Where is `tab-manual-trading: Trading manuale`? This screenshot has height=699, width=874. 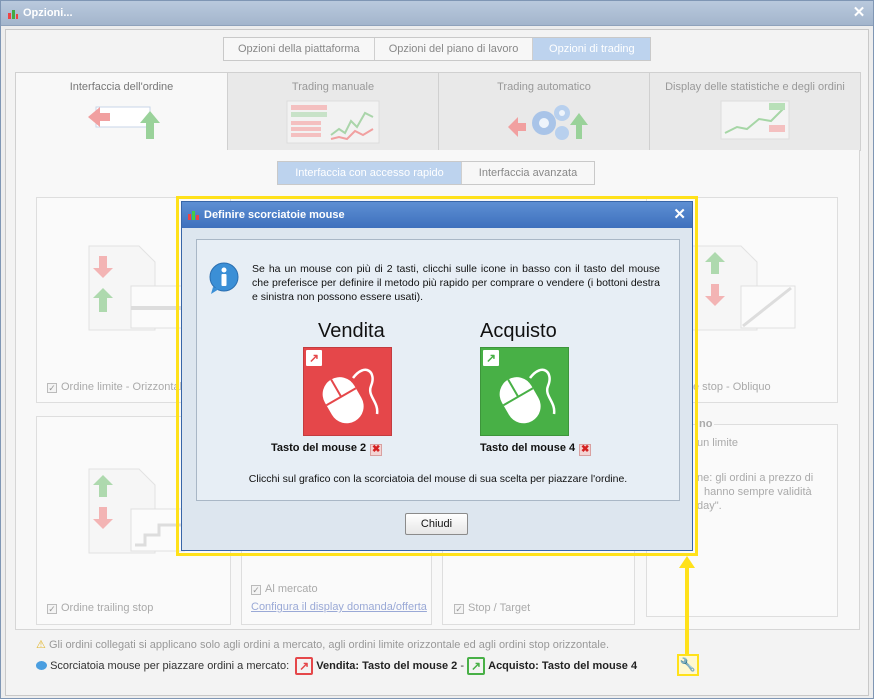
tab-manual-trading: Trading manuale is located at coordinates (333, 111).